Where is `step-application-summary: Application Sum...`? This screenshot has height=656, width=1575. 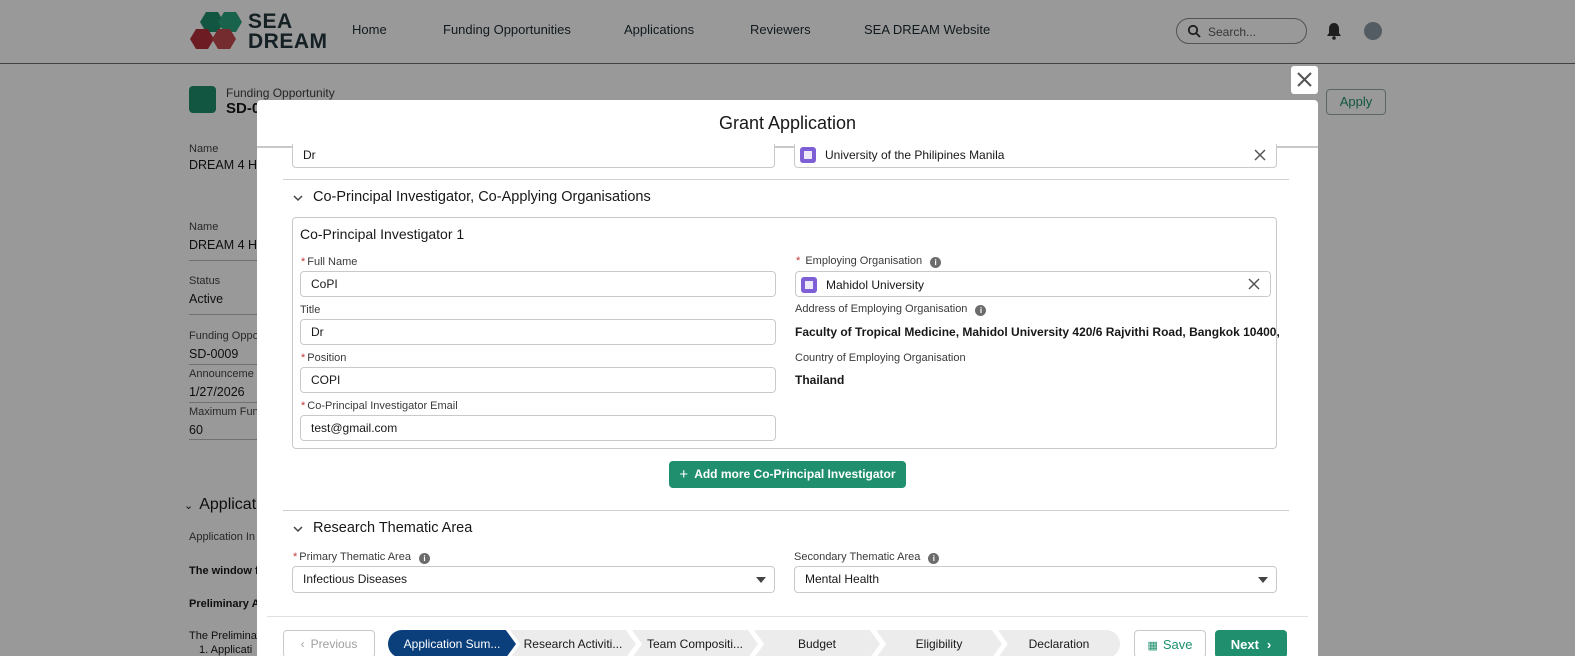
step-application-summary: Application Sum... is located at coordinates (452, 643).